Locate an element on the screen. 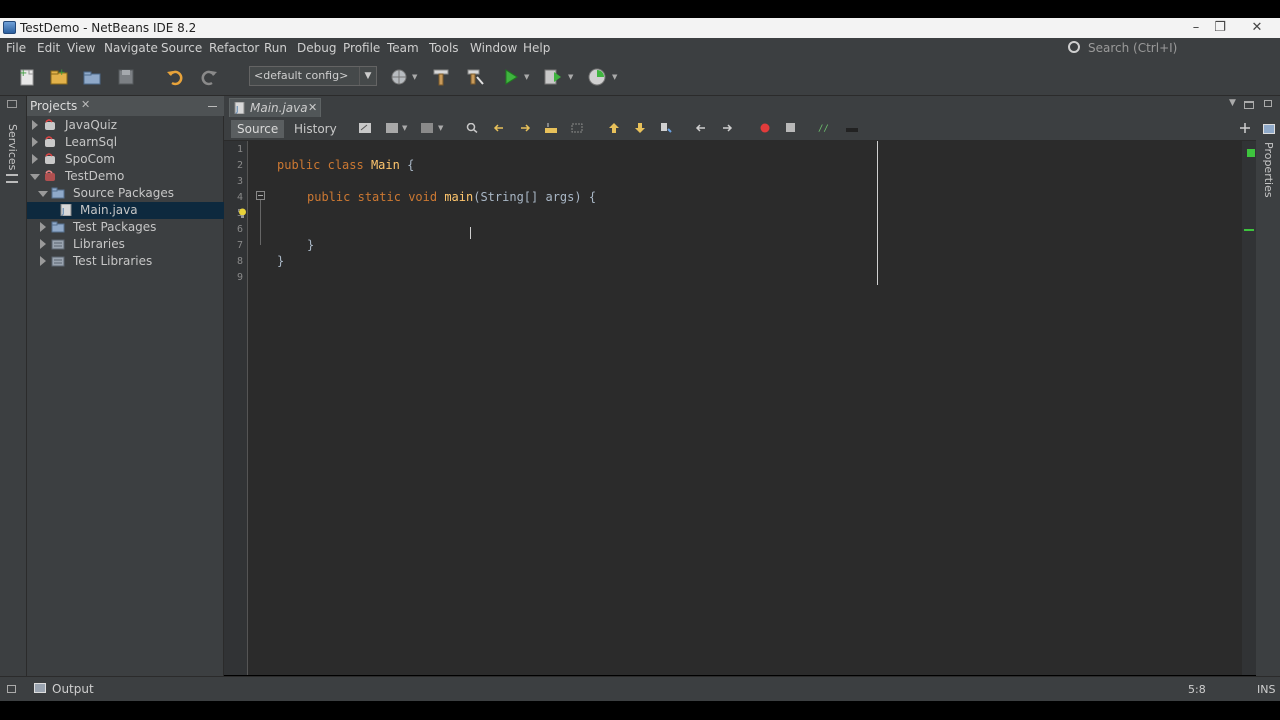 The width and height of the screenshot is (1280, 720). close-window-button: ✕ is located at coordinates (1257, 28).